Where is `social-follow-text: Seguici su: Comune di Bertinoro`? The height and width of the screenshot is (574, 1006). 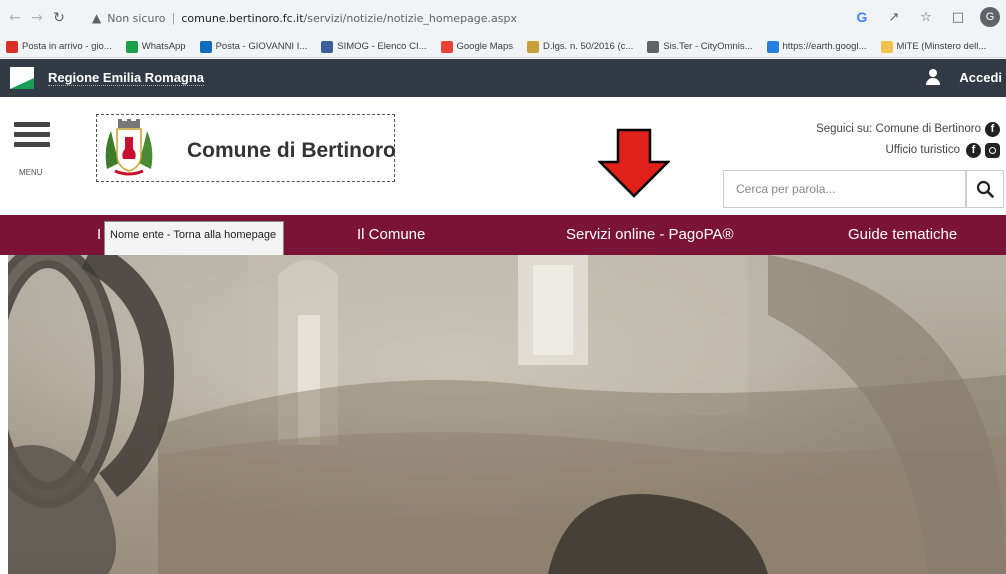
social-follow-text: Seguici su: Comune di Bertinoro is located at coordinates (898, 129).